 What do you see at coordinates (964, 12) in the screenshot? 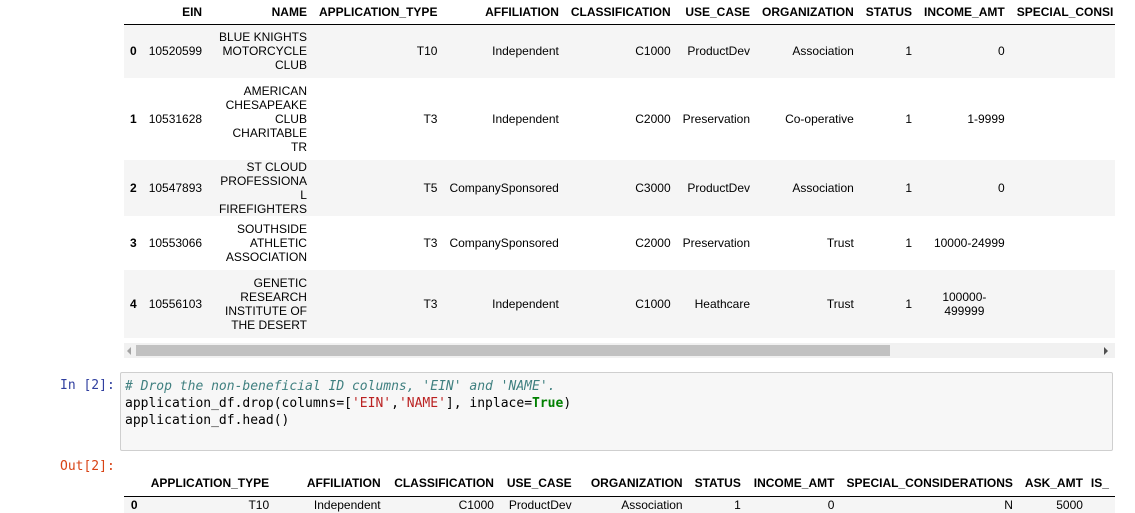
I see `column-header: INCOME_AMT` at bounding box center [964, 12].